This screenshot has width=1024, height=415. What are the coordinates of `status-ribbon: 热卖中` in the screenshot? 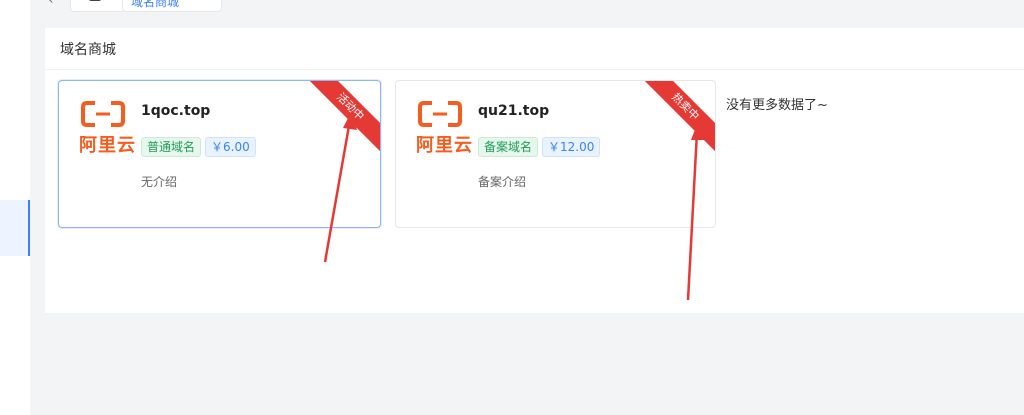 It's located at (676, 117).